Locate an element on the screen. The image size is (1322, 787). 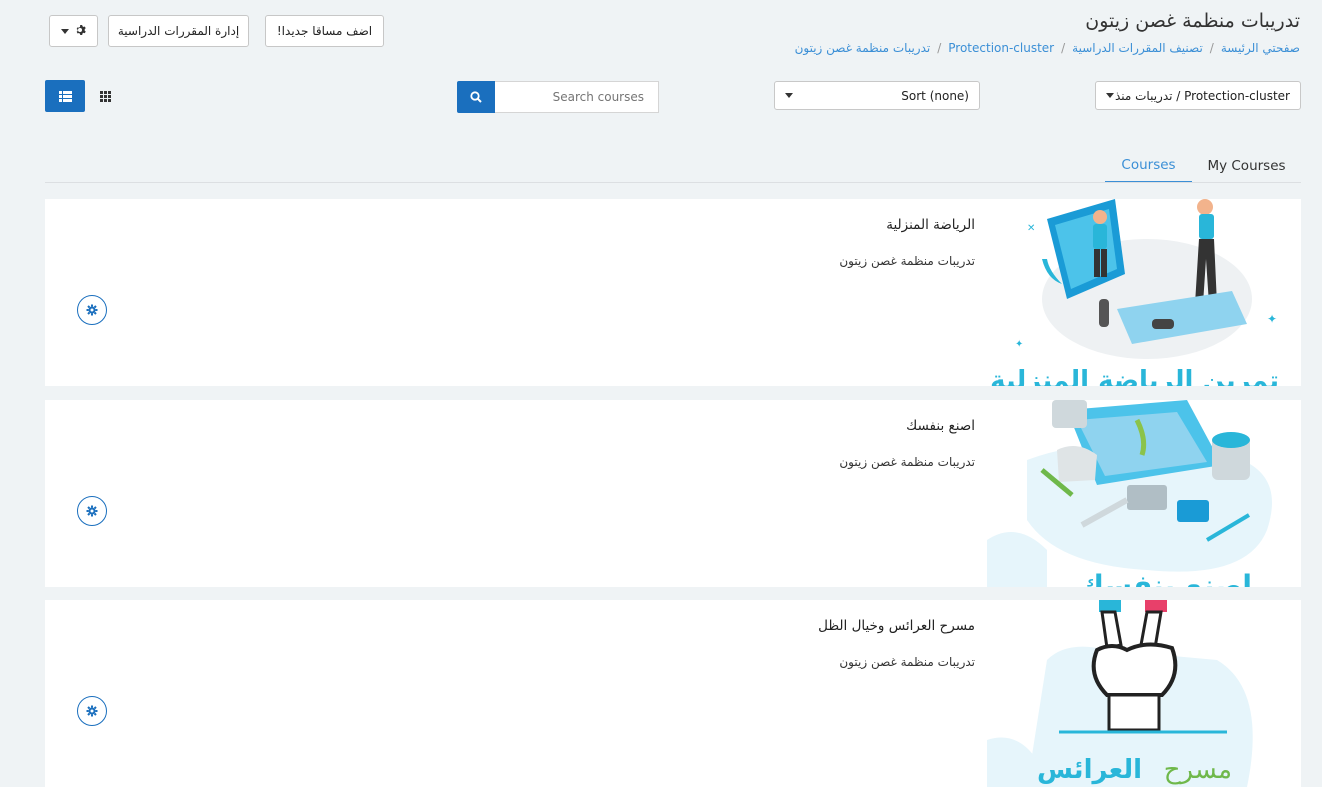
search-input is located at coordinates (577, 97).